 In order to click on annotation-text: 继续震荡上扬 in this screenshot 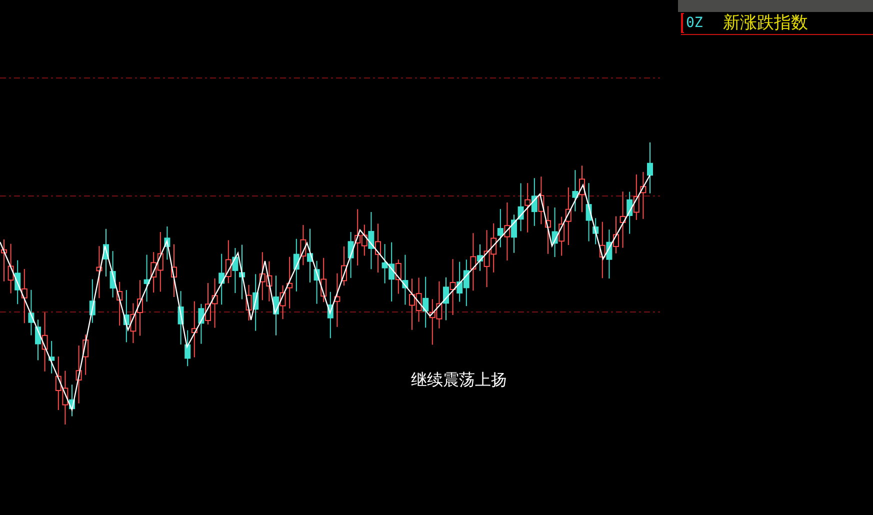, I will do `click(459, 381)`.